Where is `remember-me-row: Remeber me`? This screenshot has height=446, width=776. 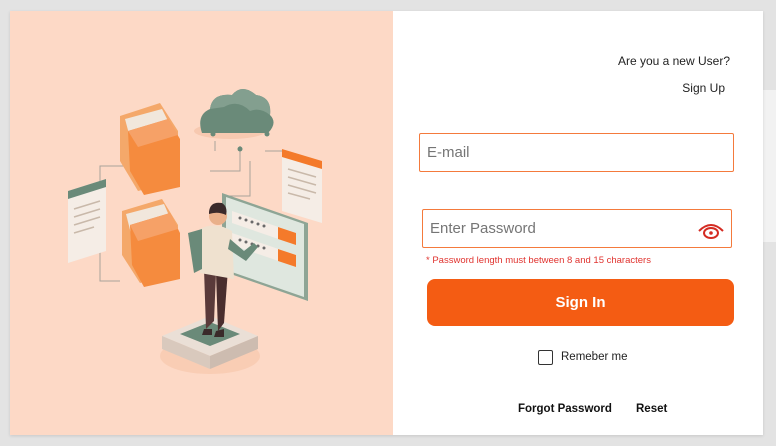
remember-me-row: Remeber me is located at coordinates (582, 357).